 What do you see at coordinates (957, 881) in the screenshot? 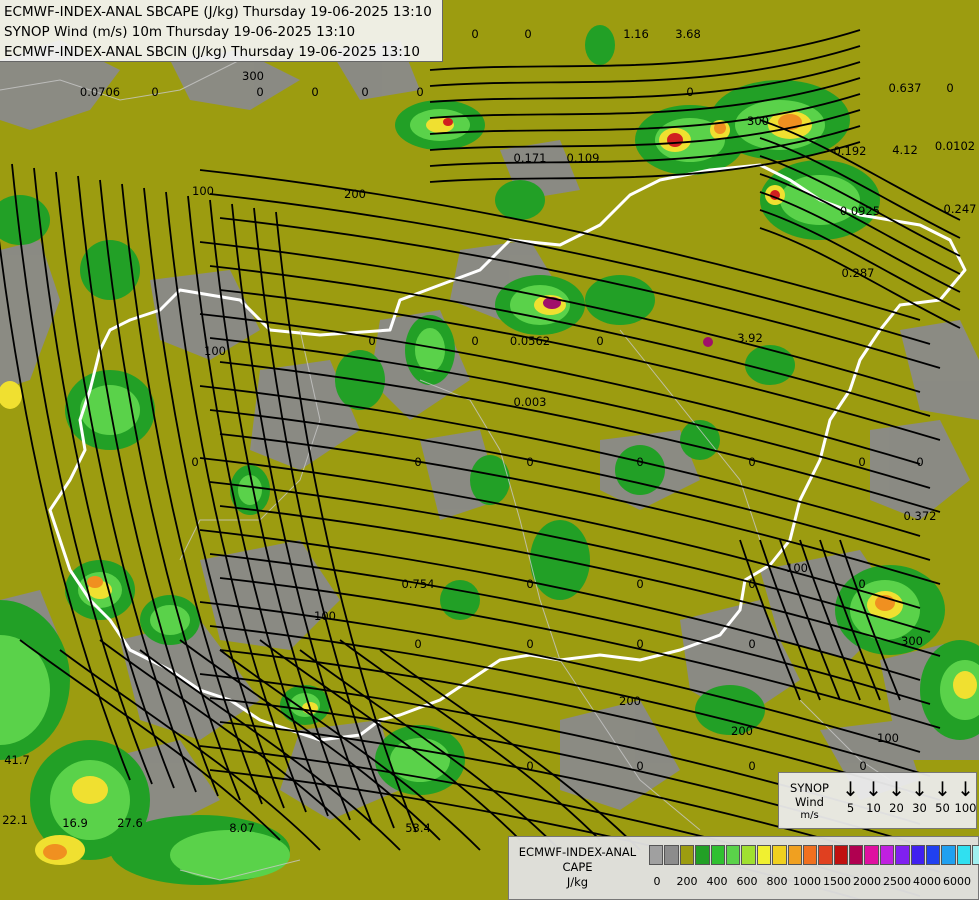
I see `cape-tick-label: 6000` at bounding box center [957, 881].